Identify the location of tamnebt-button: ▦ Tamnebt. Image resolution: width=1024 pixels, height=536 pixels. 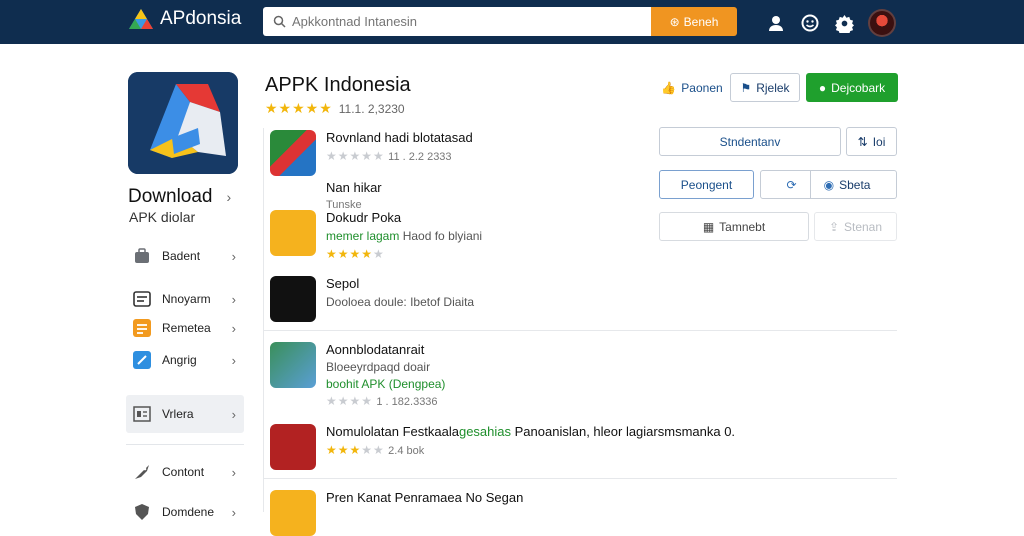
(734, 226).